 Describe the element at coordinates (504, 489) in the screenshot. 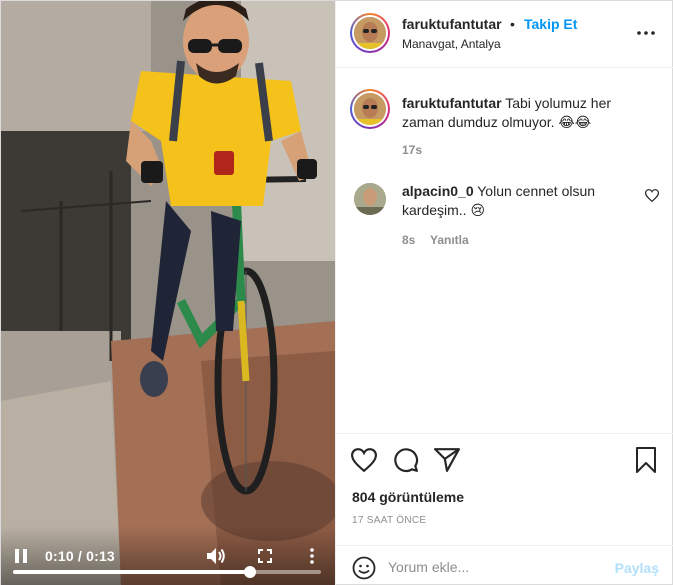

I see `post-actions: 804 görüntüleme 17 SAAT ÖNCE` at that location.